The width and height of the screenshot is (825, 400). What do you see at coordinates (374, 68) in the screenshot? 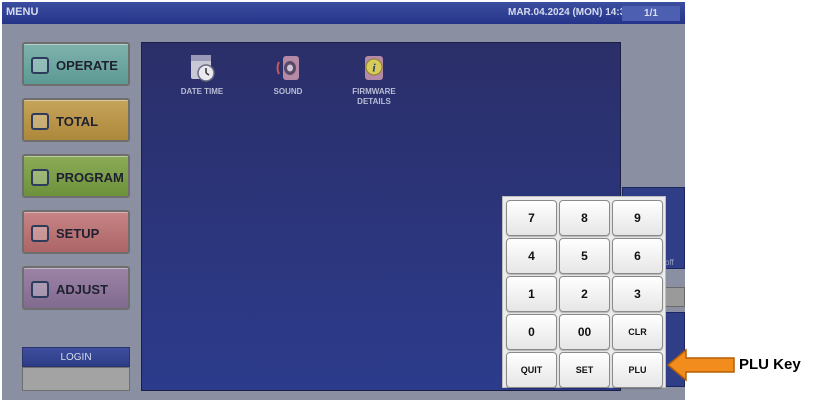
I see `info-icon: i` at bounding box center [374, 68].